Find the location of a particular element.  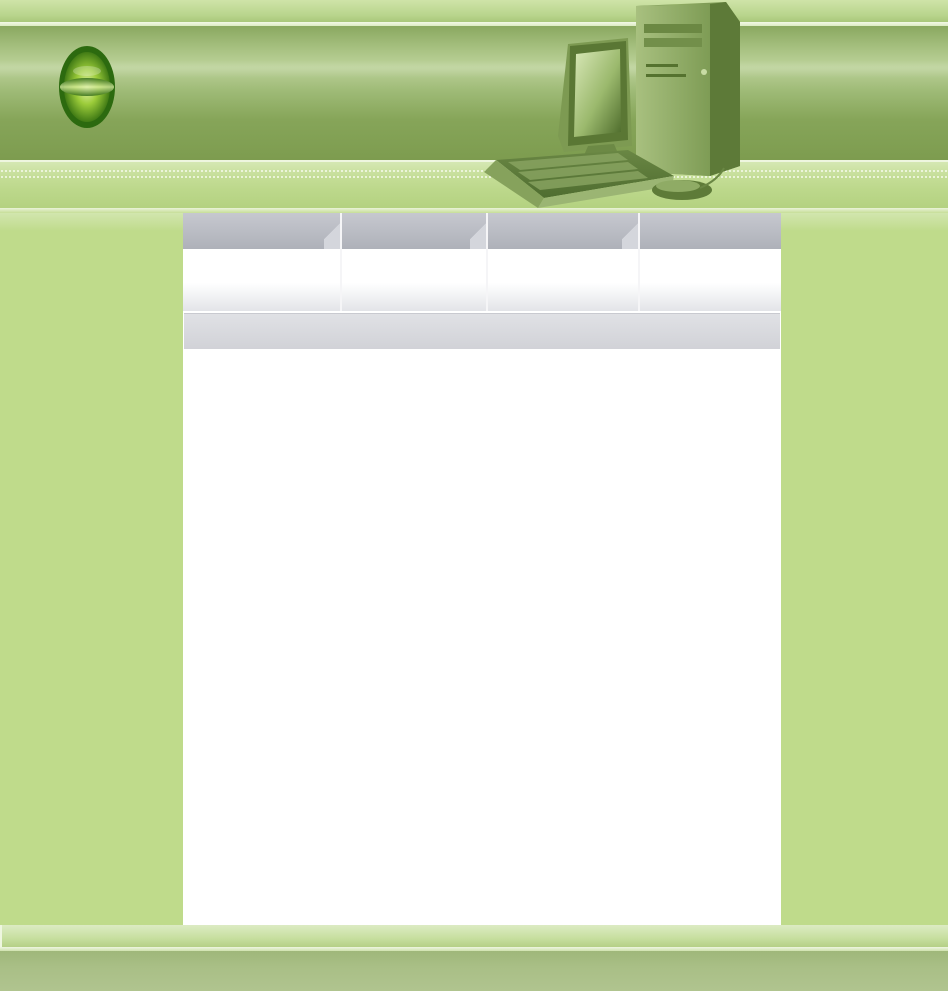

section-header-bar is located at coordinates (482, 331).